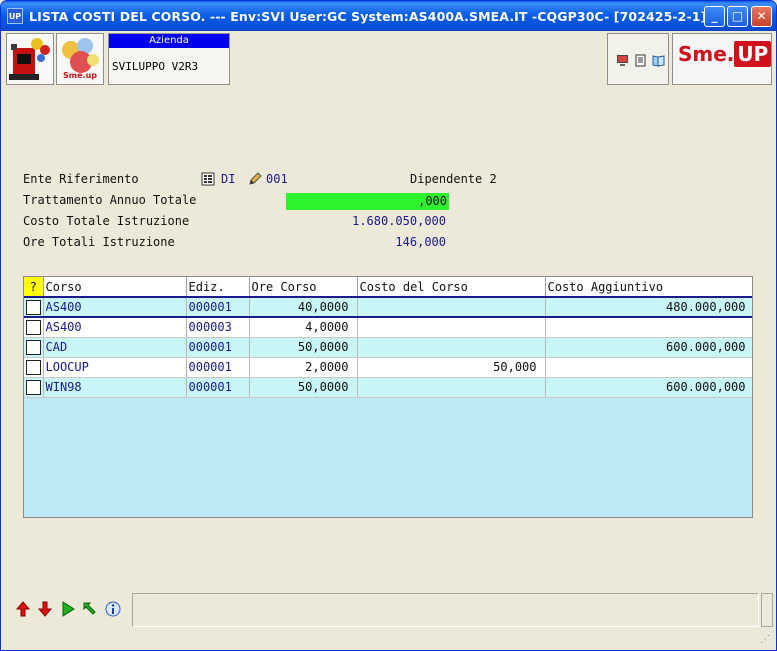  I want to click on cell-corso: LOOCUP, so click(115, 367).